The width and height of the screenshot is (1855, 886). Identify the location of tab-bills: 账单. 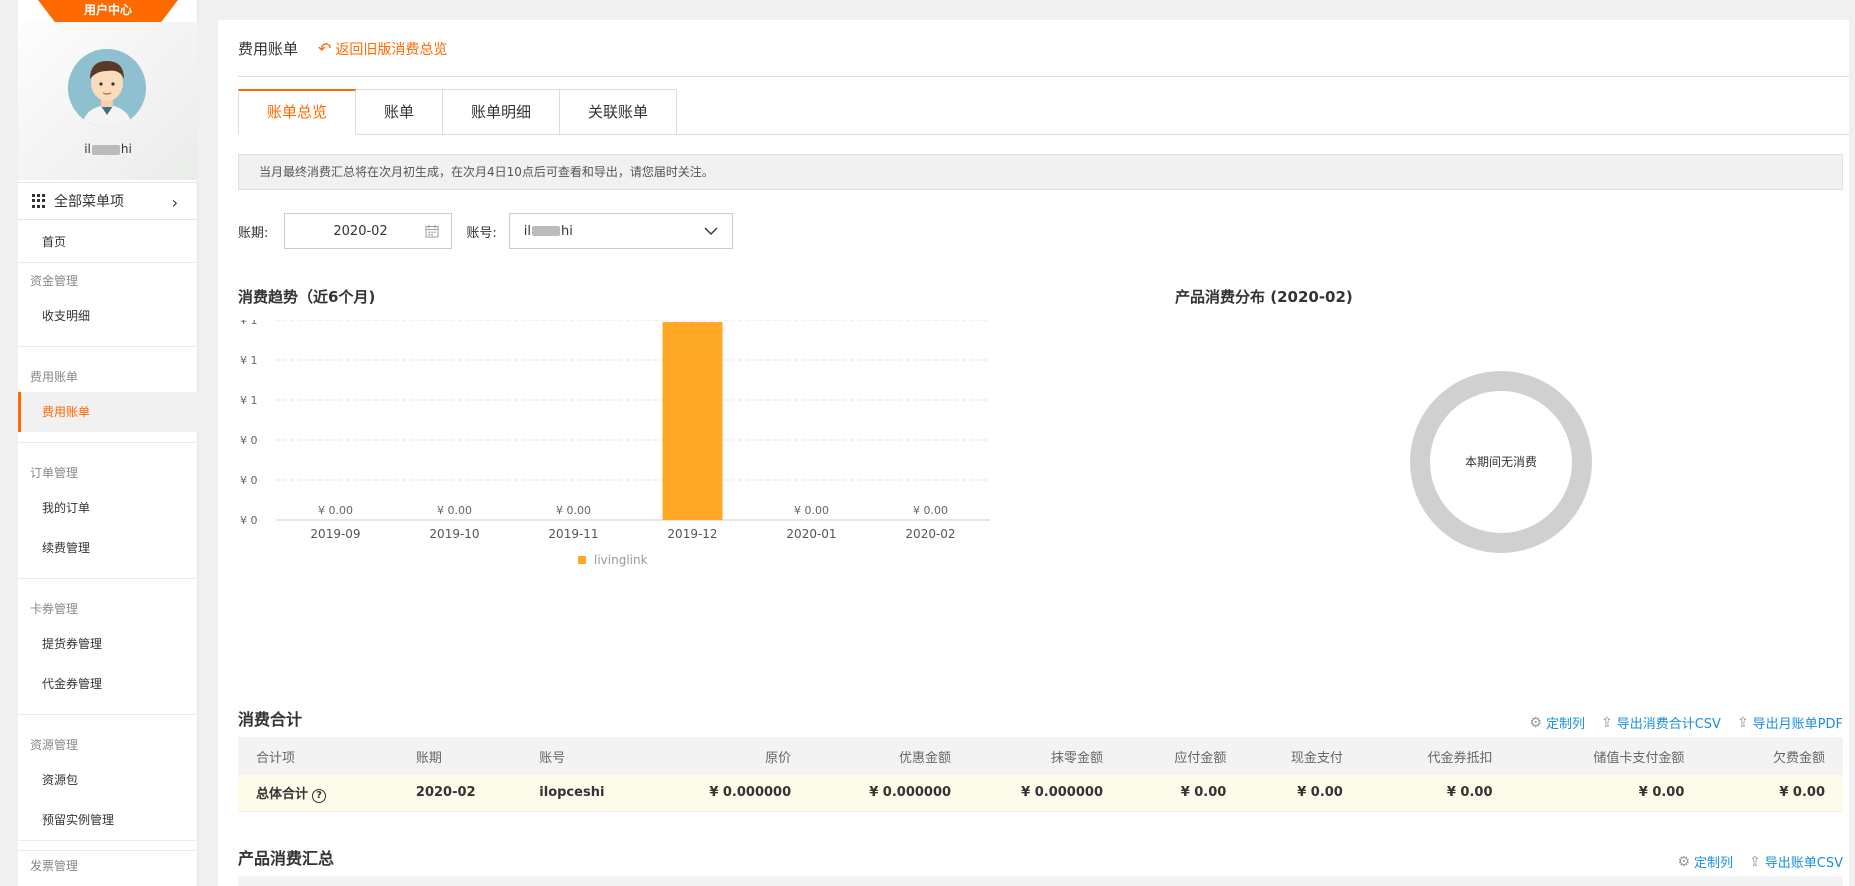
(400, 112).